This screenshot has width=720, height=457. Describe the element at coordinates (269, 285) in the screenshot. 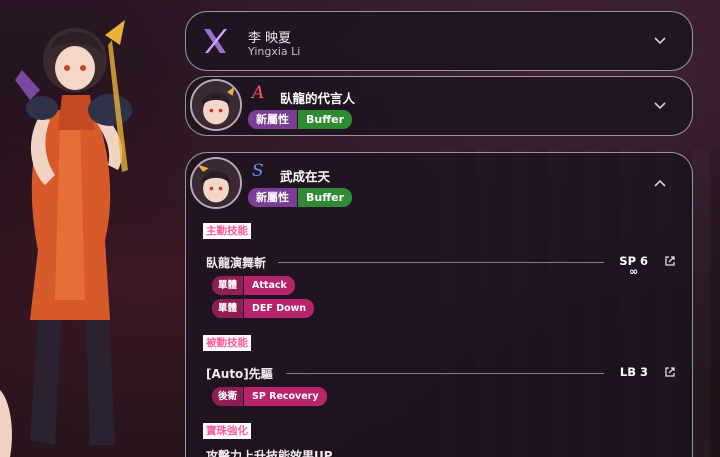

I see `effect-type: Attack` at that location.